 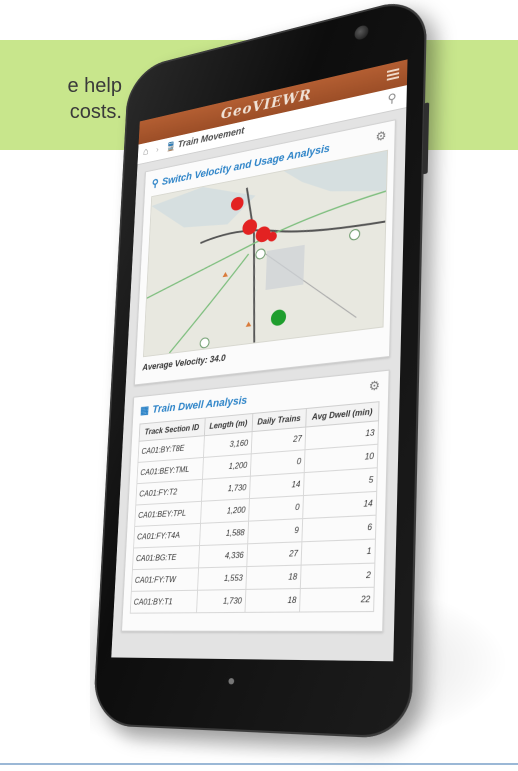 What do you see at coordinates (164, 602) in the screenshot?
I see `track-section-cell: CA01:BY:T1` at bounding box center [164, 602].